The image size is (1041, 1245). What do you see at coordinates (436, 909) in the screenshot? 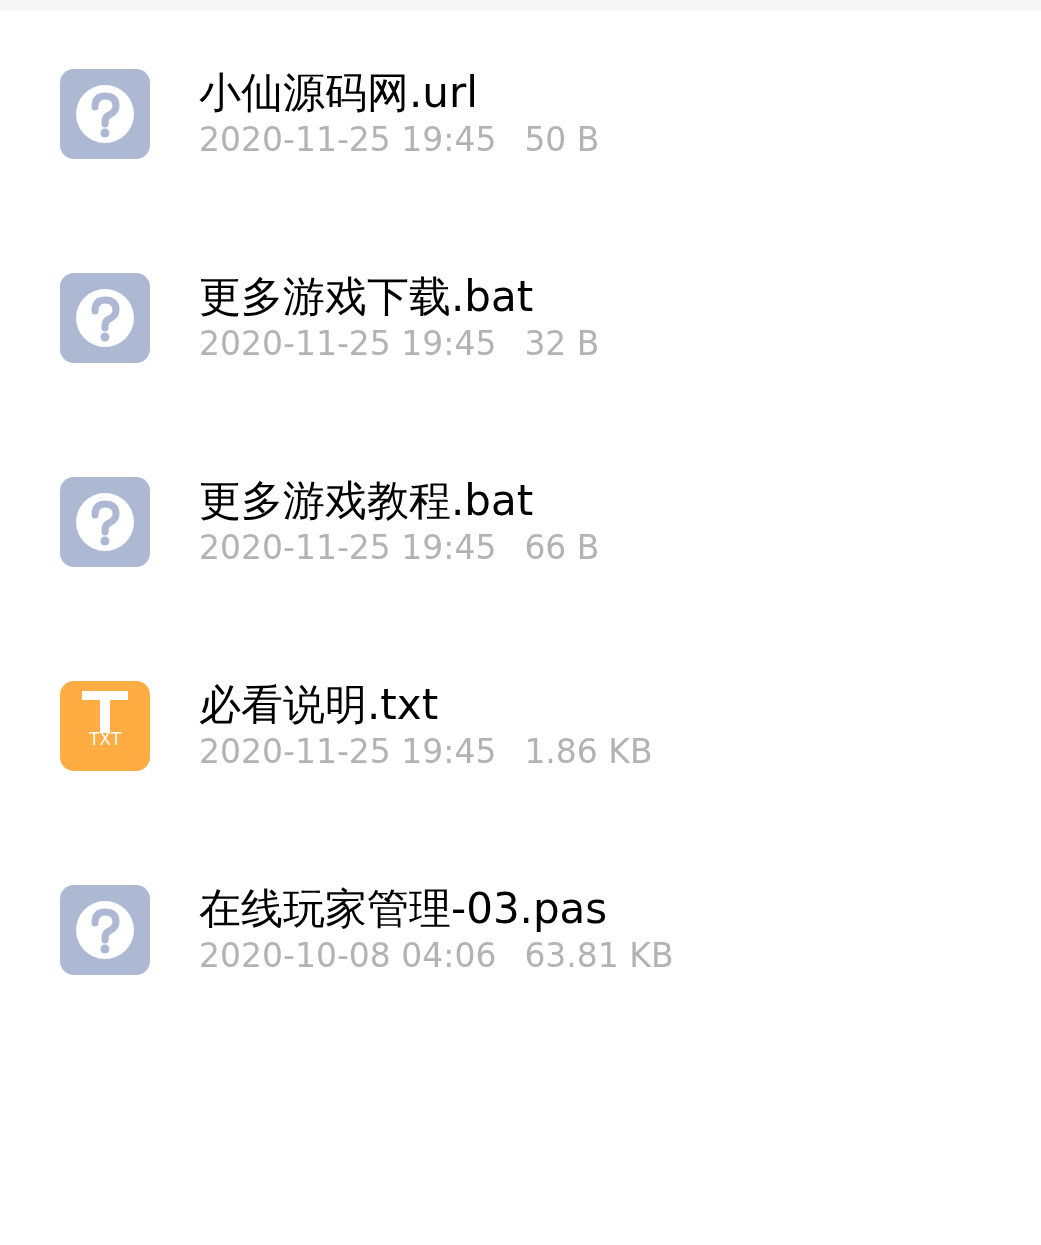
I see `file-name: 在线玩家管理-03.pas` at bounding box center [436, 909].